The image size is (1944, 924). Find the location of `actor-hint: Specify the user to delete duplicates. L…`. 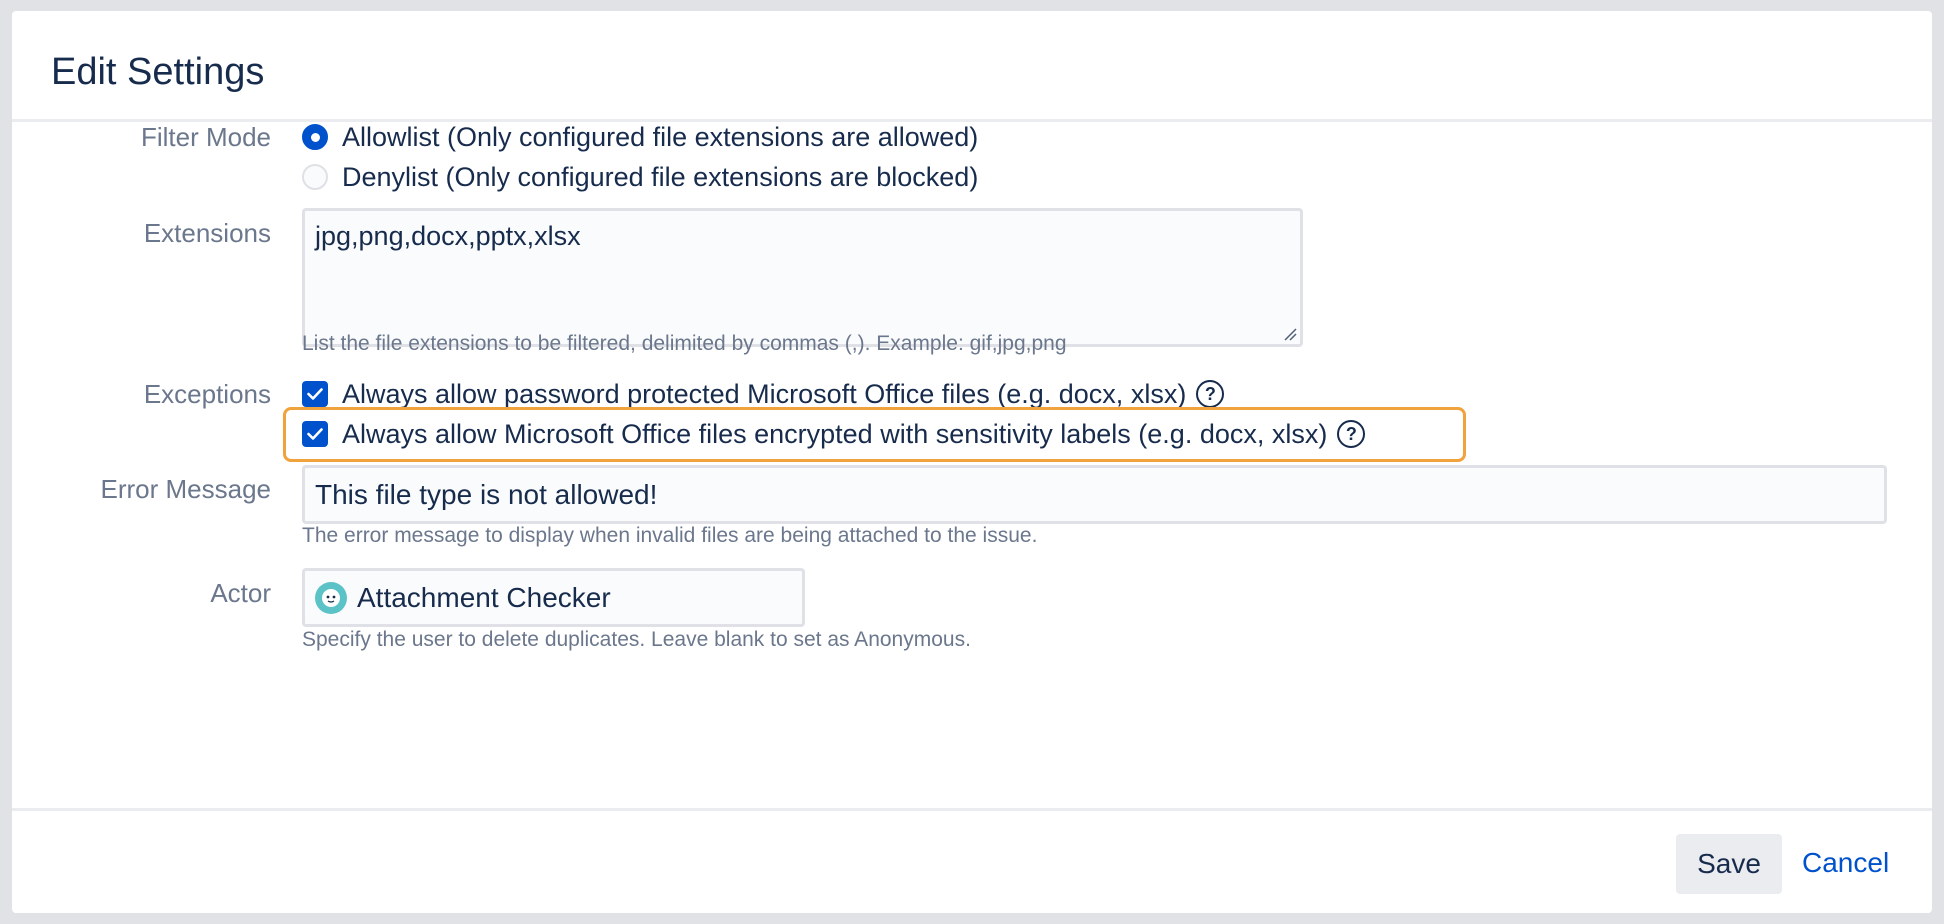

actor-hint: Specify the user to delete duplicates. L… is located at coordinates (636, 639).